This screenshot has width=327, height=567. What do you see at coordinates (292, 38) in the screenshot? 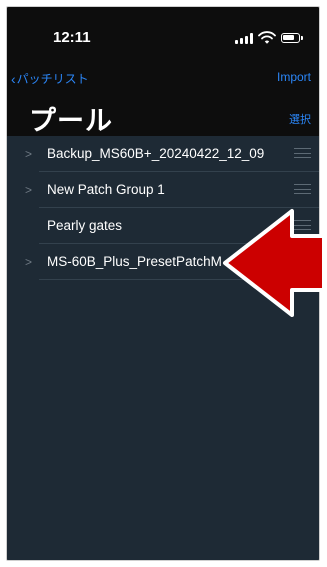
I see `battery-icon` at bounding box center [292, 38].